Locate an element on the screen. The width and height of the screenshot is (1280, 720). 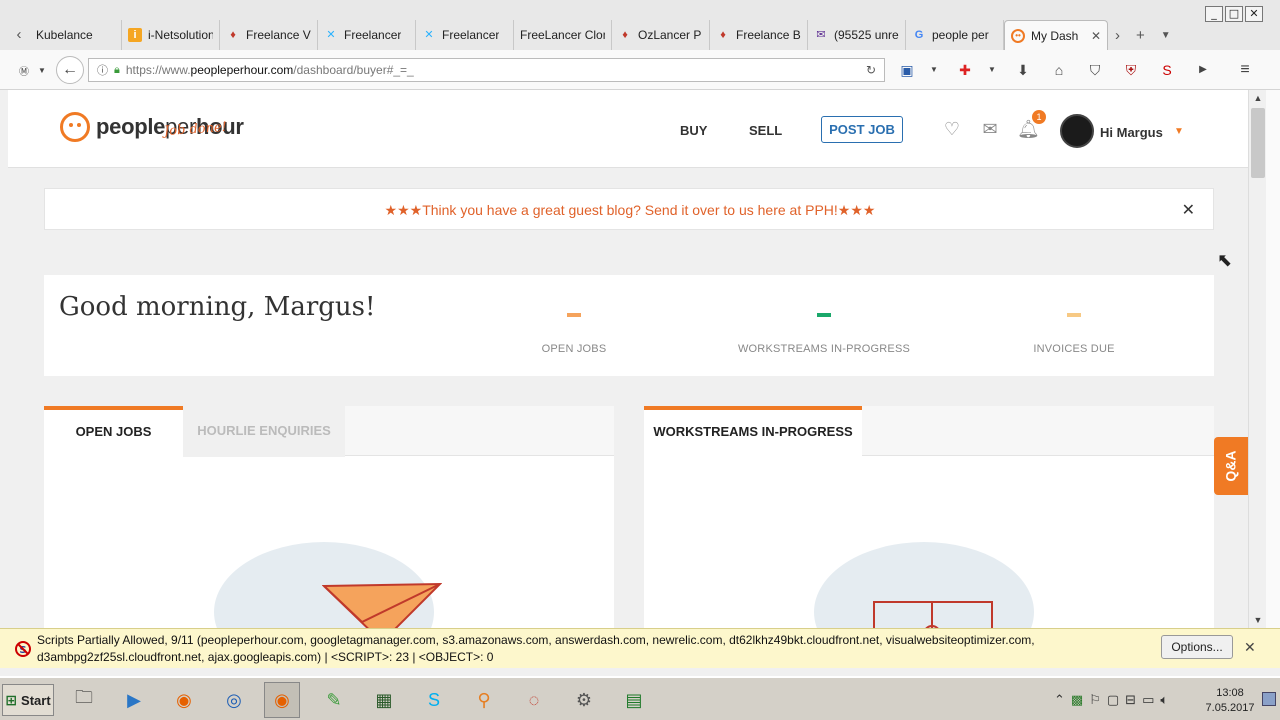
dropdown-caret-icon: ▼ is located at coordinates (42, 70).